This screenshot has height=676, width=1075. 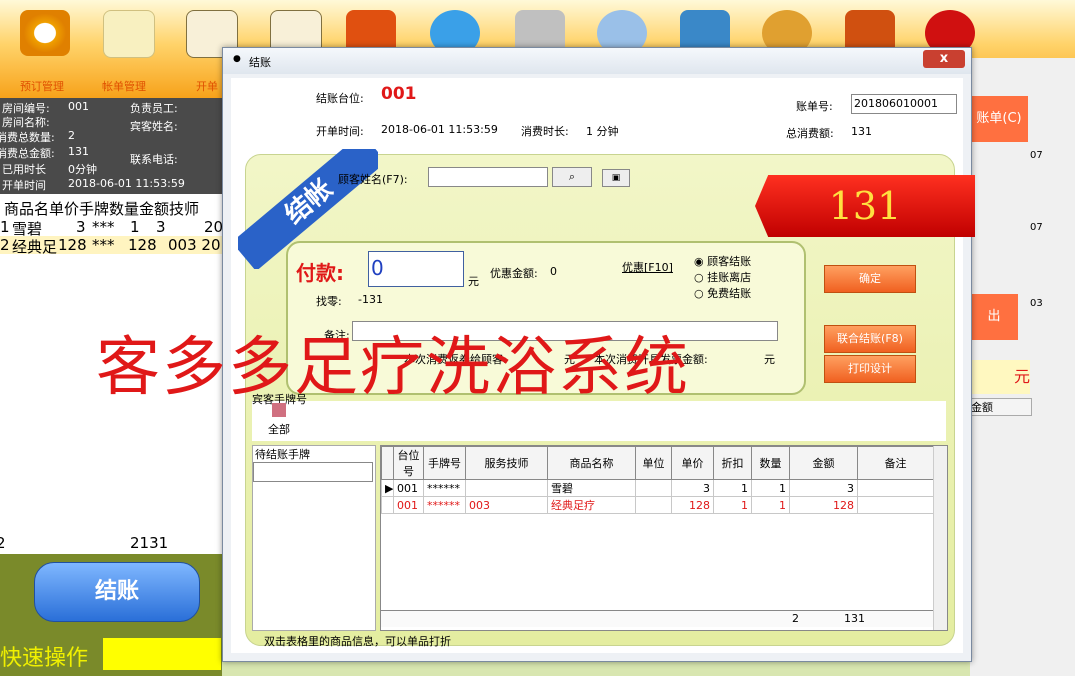 What do you see at coordinates (161, 227) in the screenshot?
I see `row-amount: 3` at bounding box center [161, 227].